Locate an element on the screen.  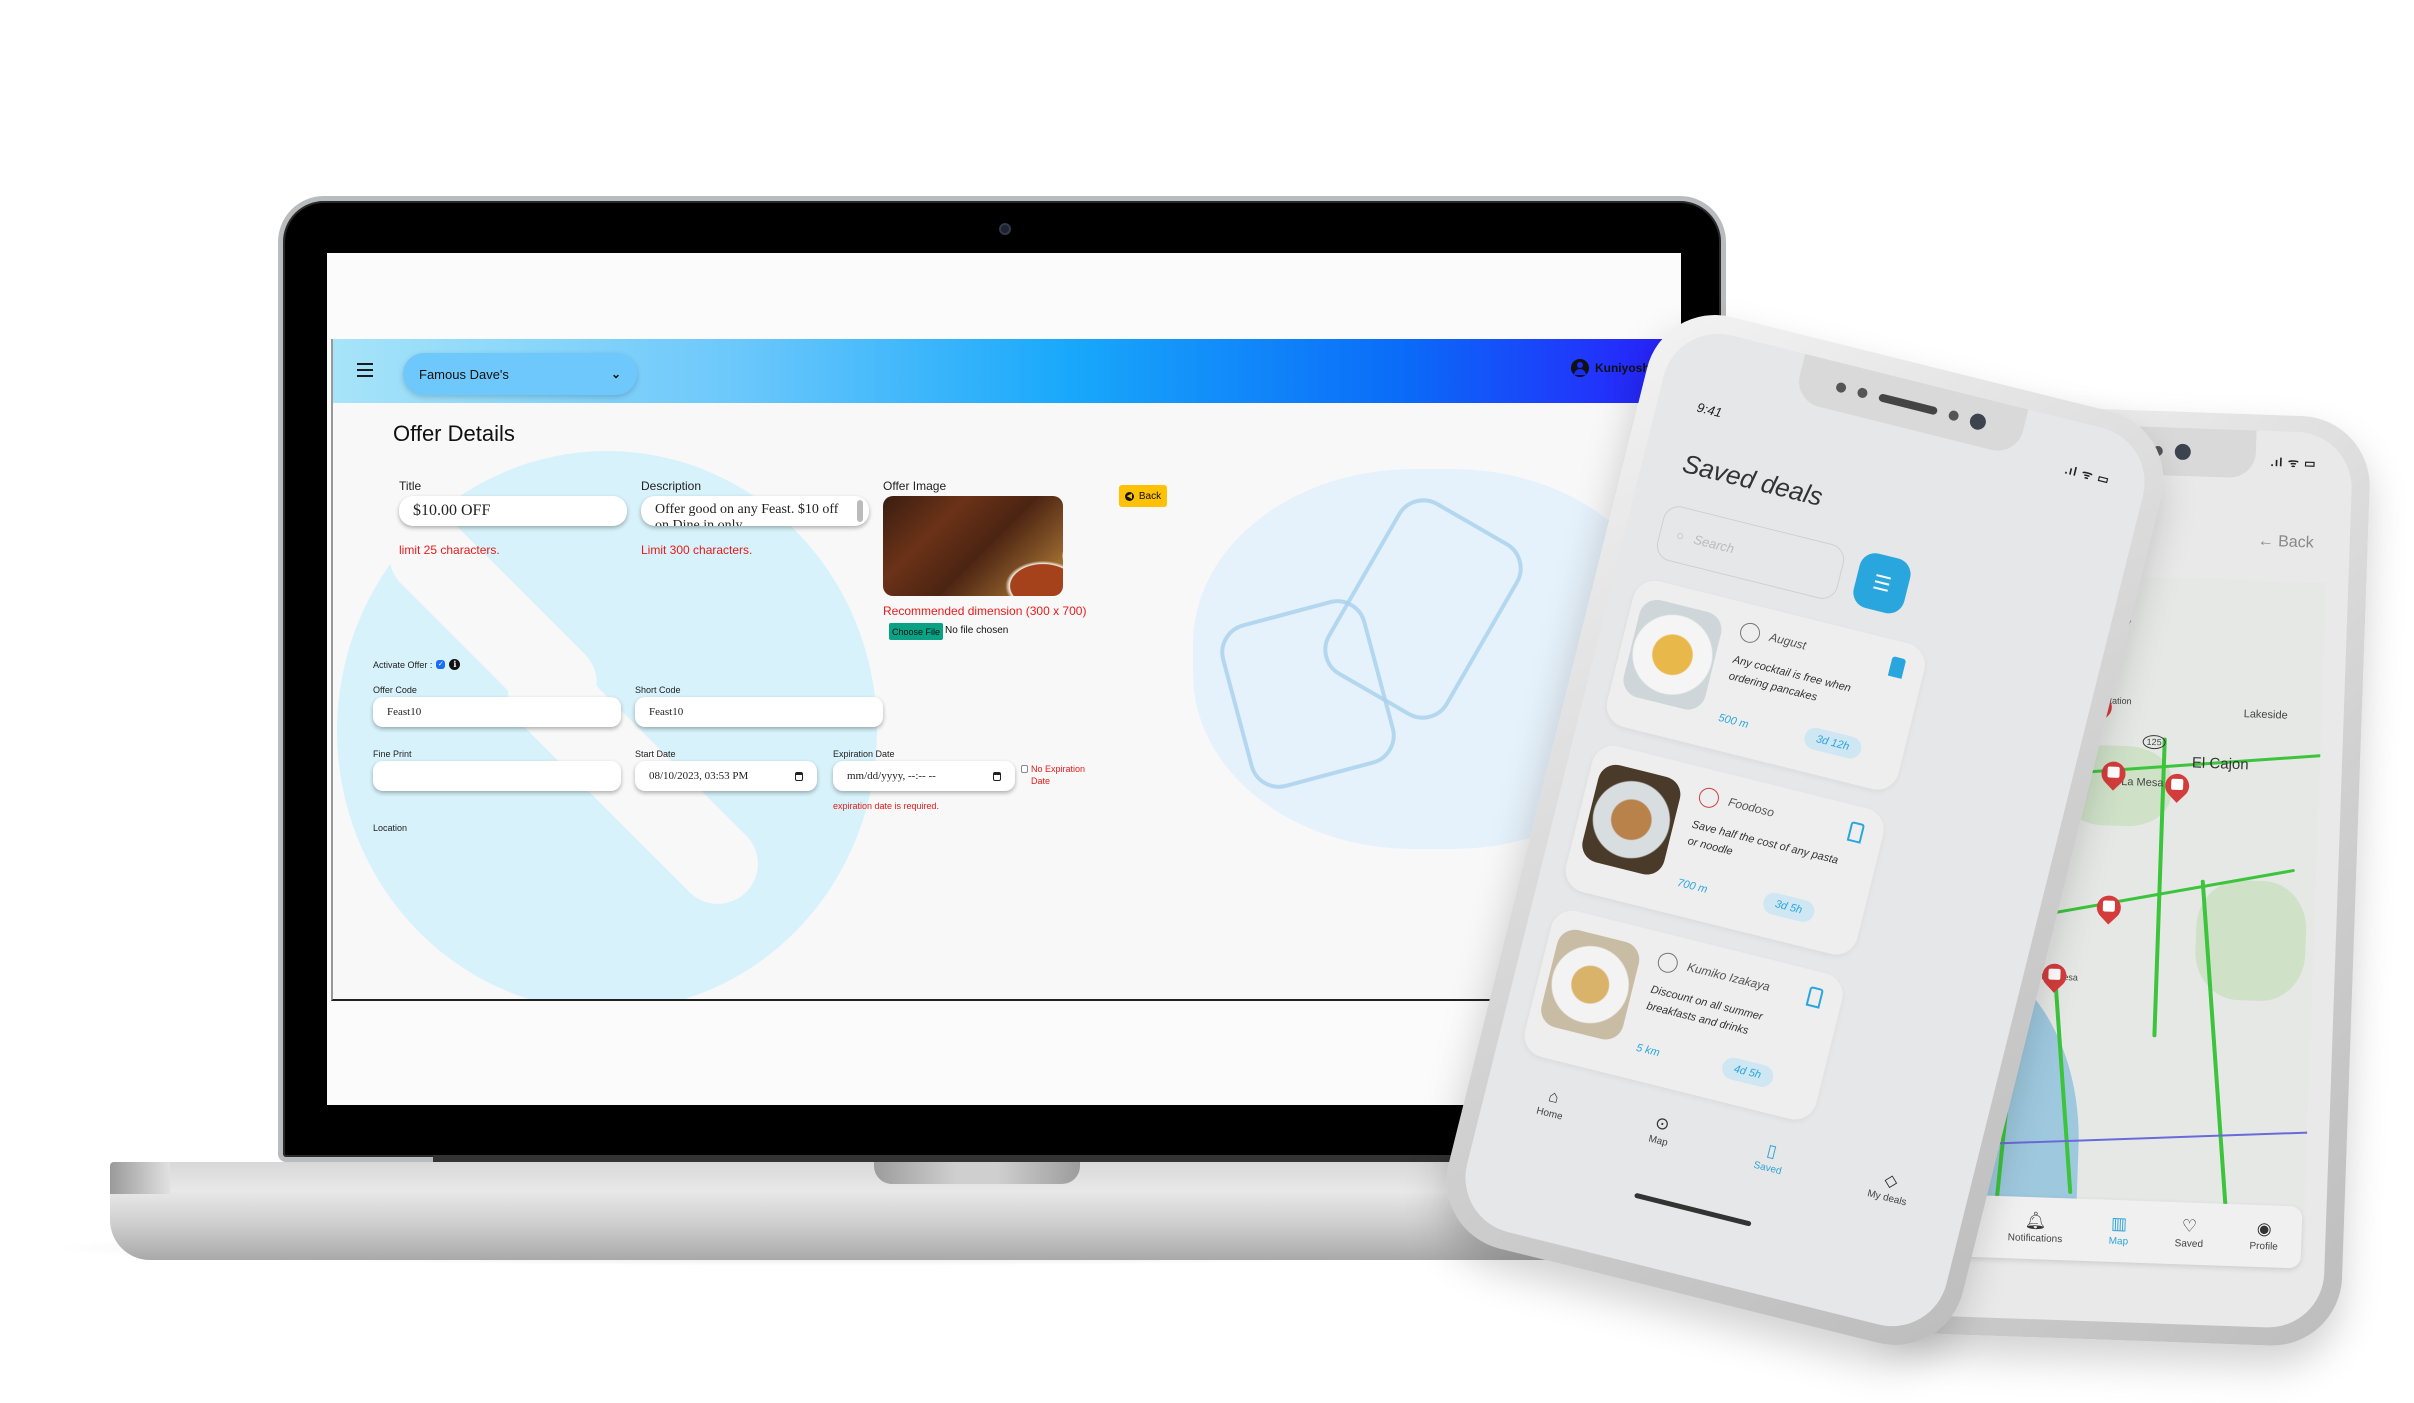
tab-saved: ▯ Saved is located at coordinates (1769, 1158).